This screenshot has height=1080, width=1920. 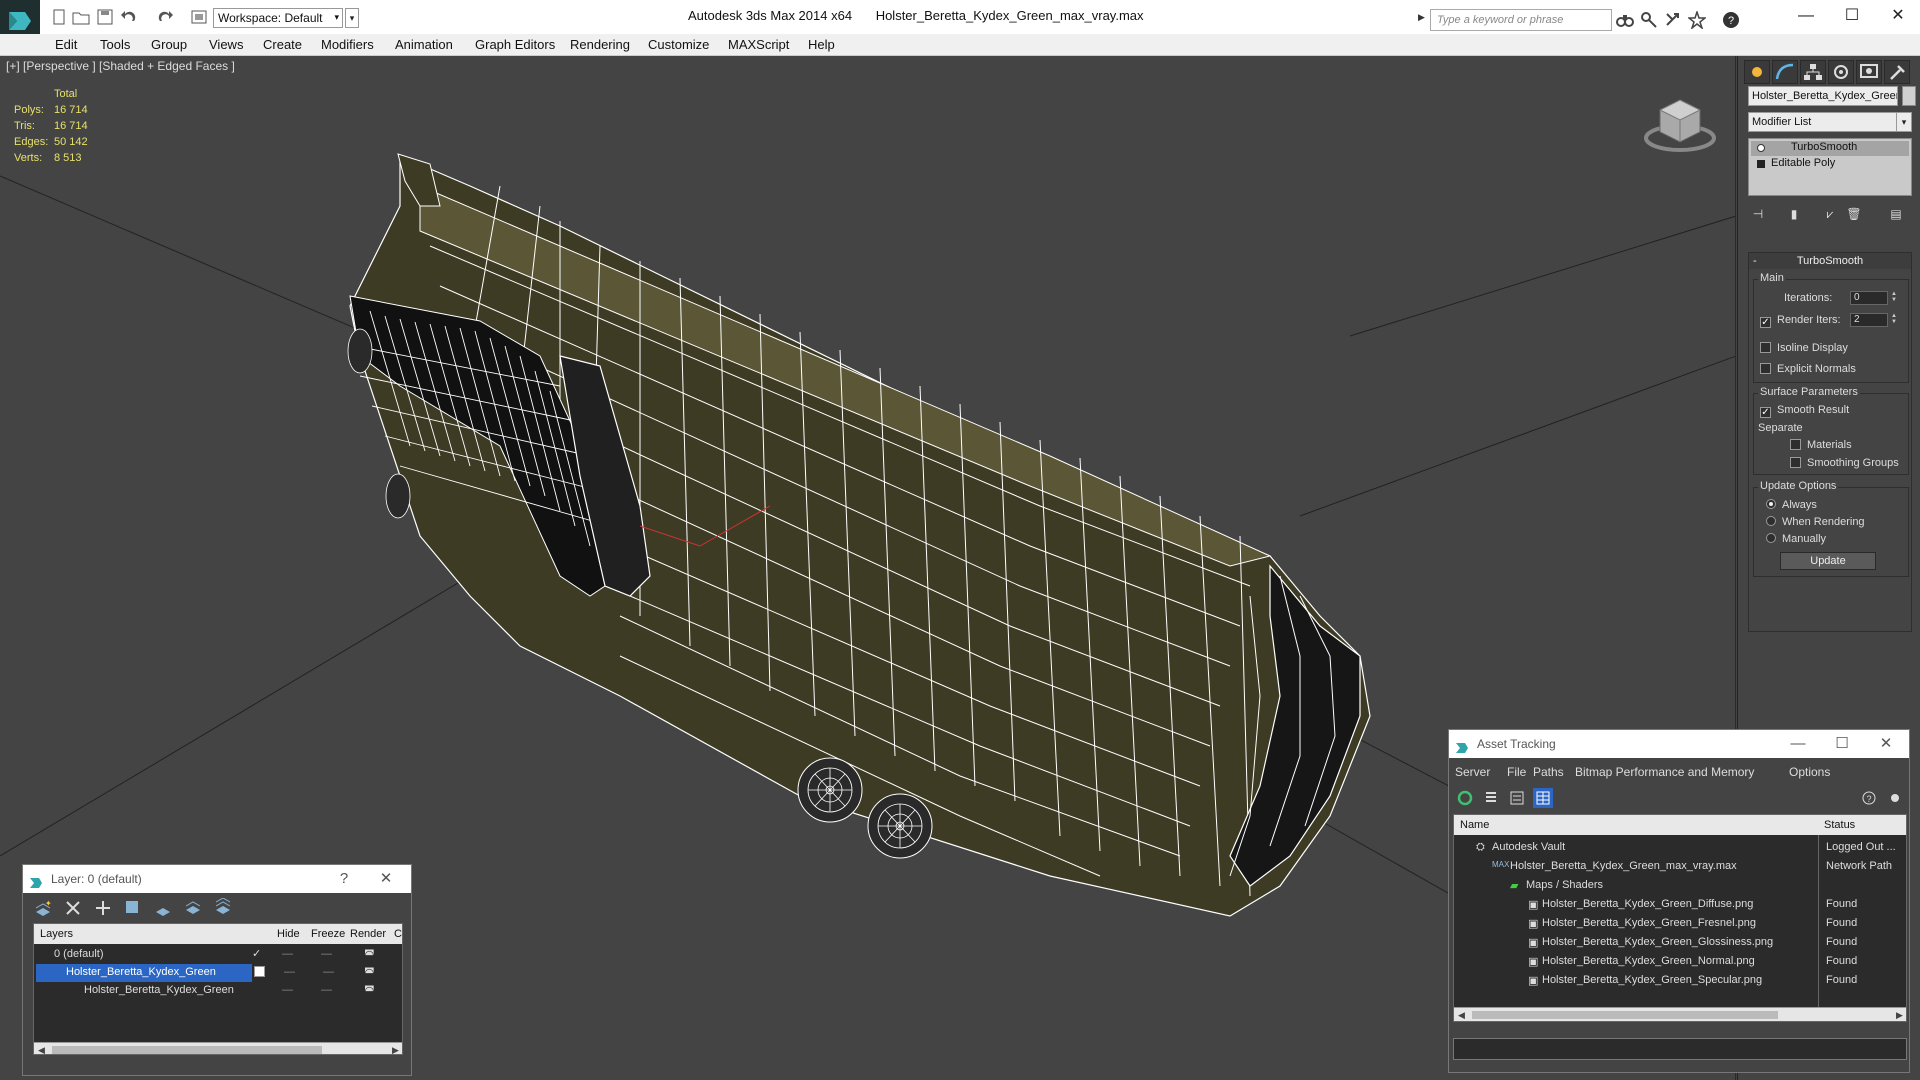 What do you see at coordinates (105, 17) in the screenshot?
I see `save-icon` at bounding box center [105, 17].